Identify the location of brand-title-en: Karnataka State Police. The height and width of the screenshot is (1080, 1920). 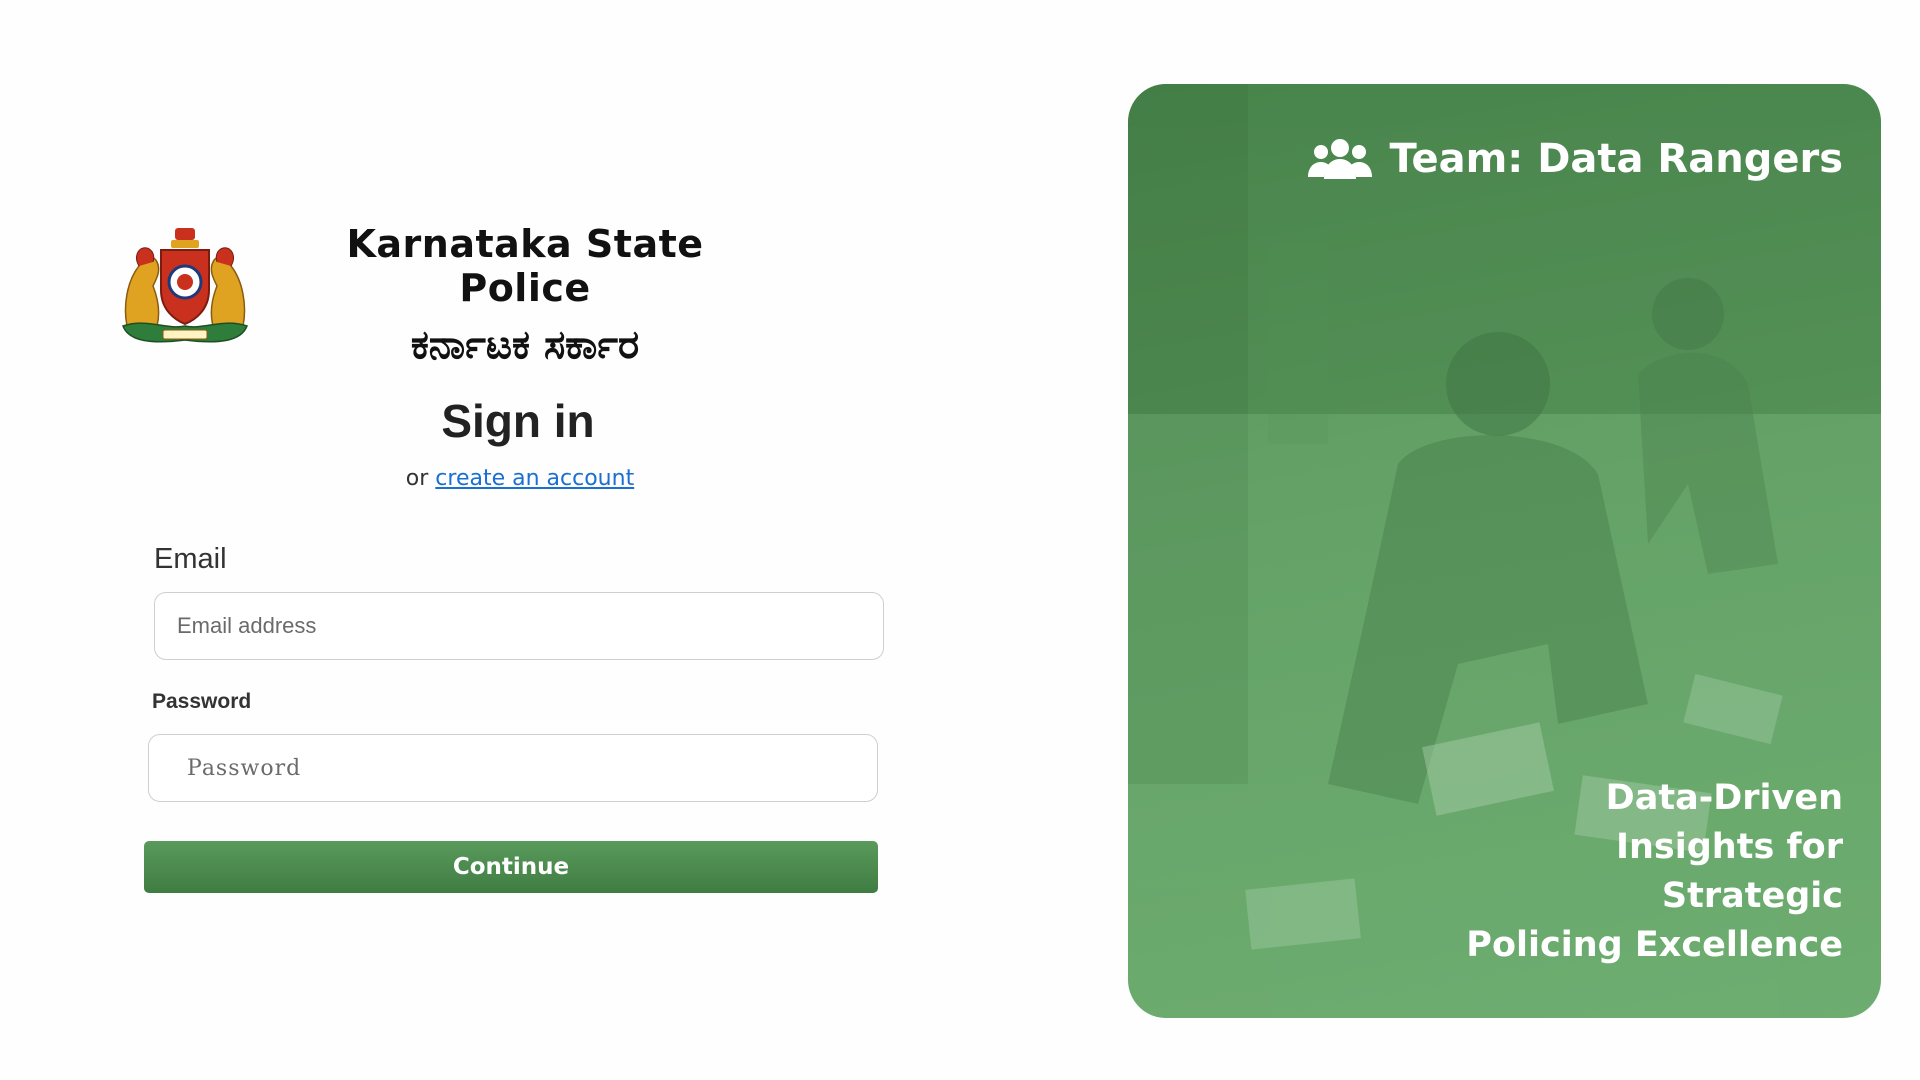
(525, 266).